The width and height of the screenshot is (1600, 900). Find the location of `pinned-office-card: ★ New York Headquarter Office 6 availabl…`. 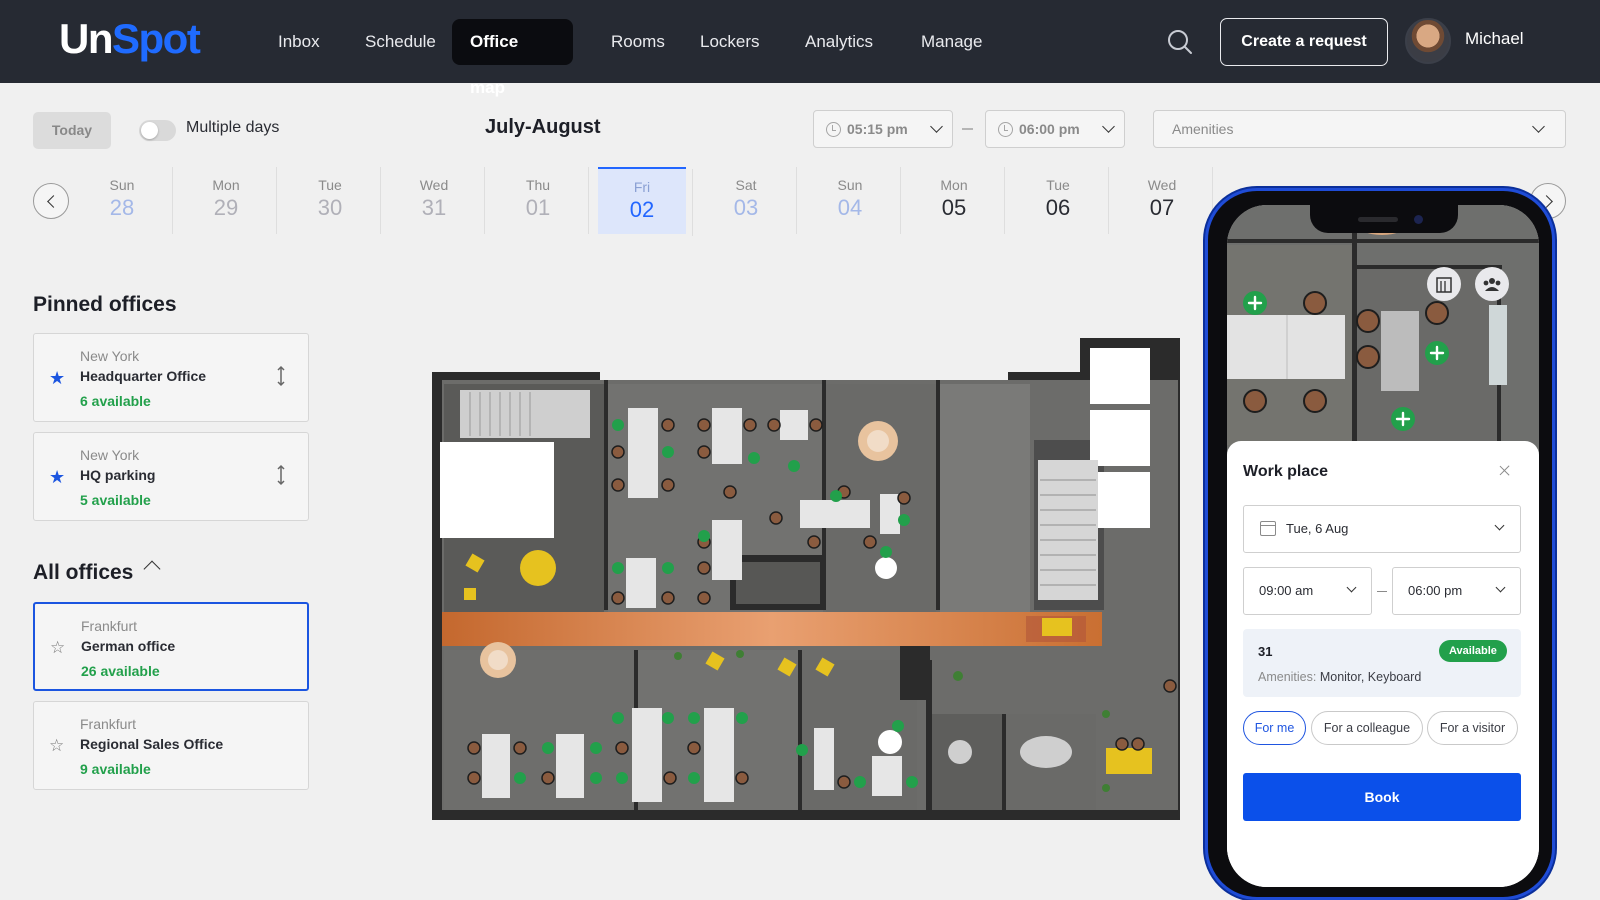

pinned-office-card: ★ New York Headquarter Office 6 availabl… is located at coordinates (171, 377).